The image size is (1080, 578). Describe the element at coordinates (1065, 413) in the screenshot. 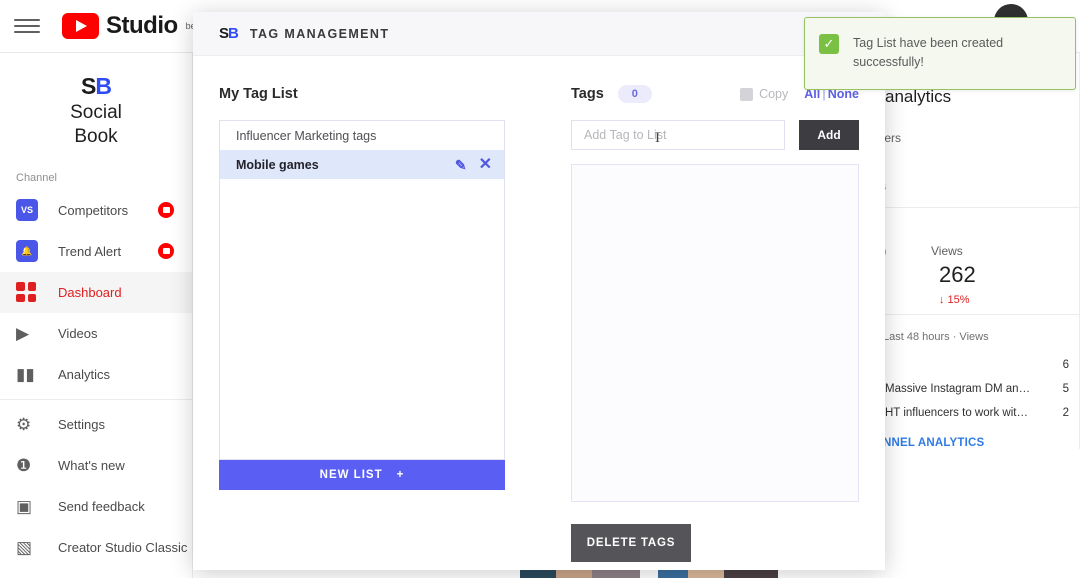

I see `row-value: 2` at that location.